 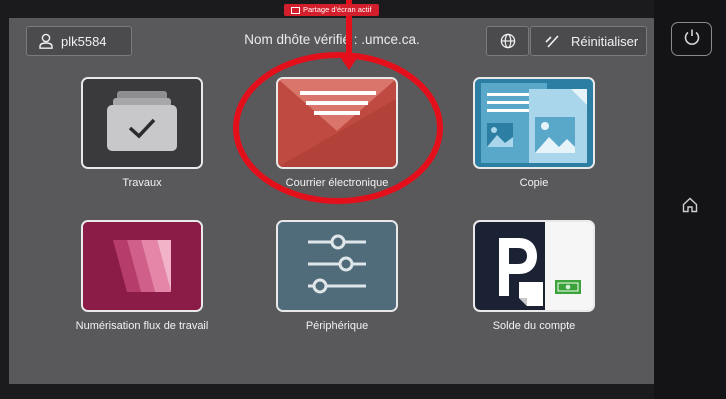 What do you see at coordinates (46, 41) in the screenshot?
I see `user-icon` at bounding box center [46, 41].